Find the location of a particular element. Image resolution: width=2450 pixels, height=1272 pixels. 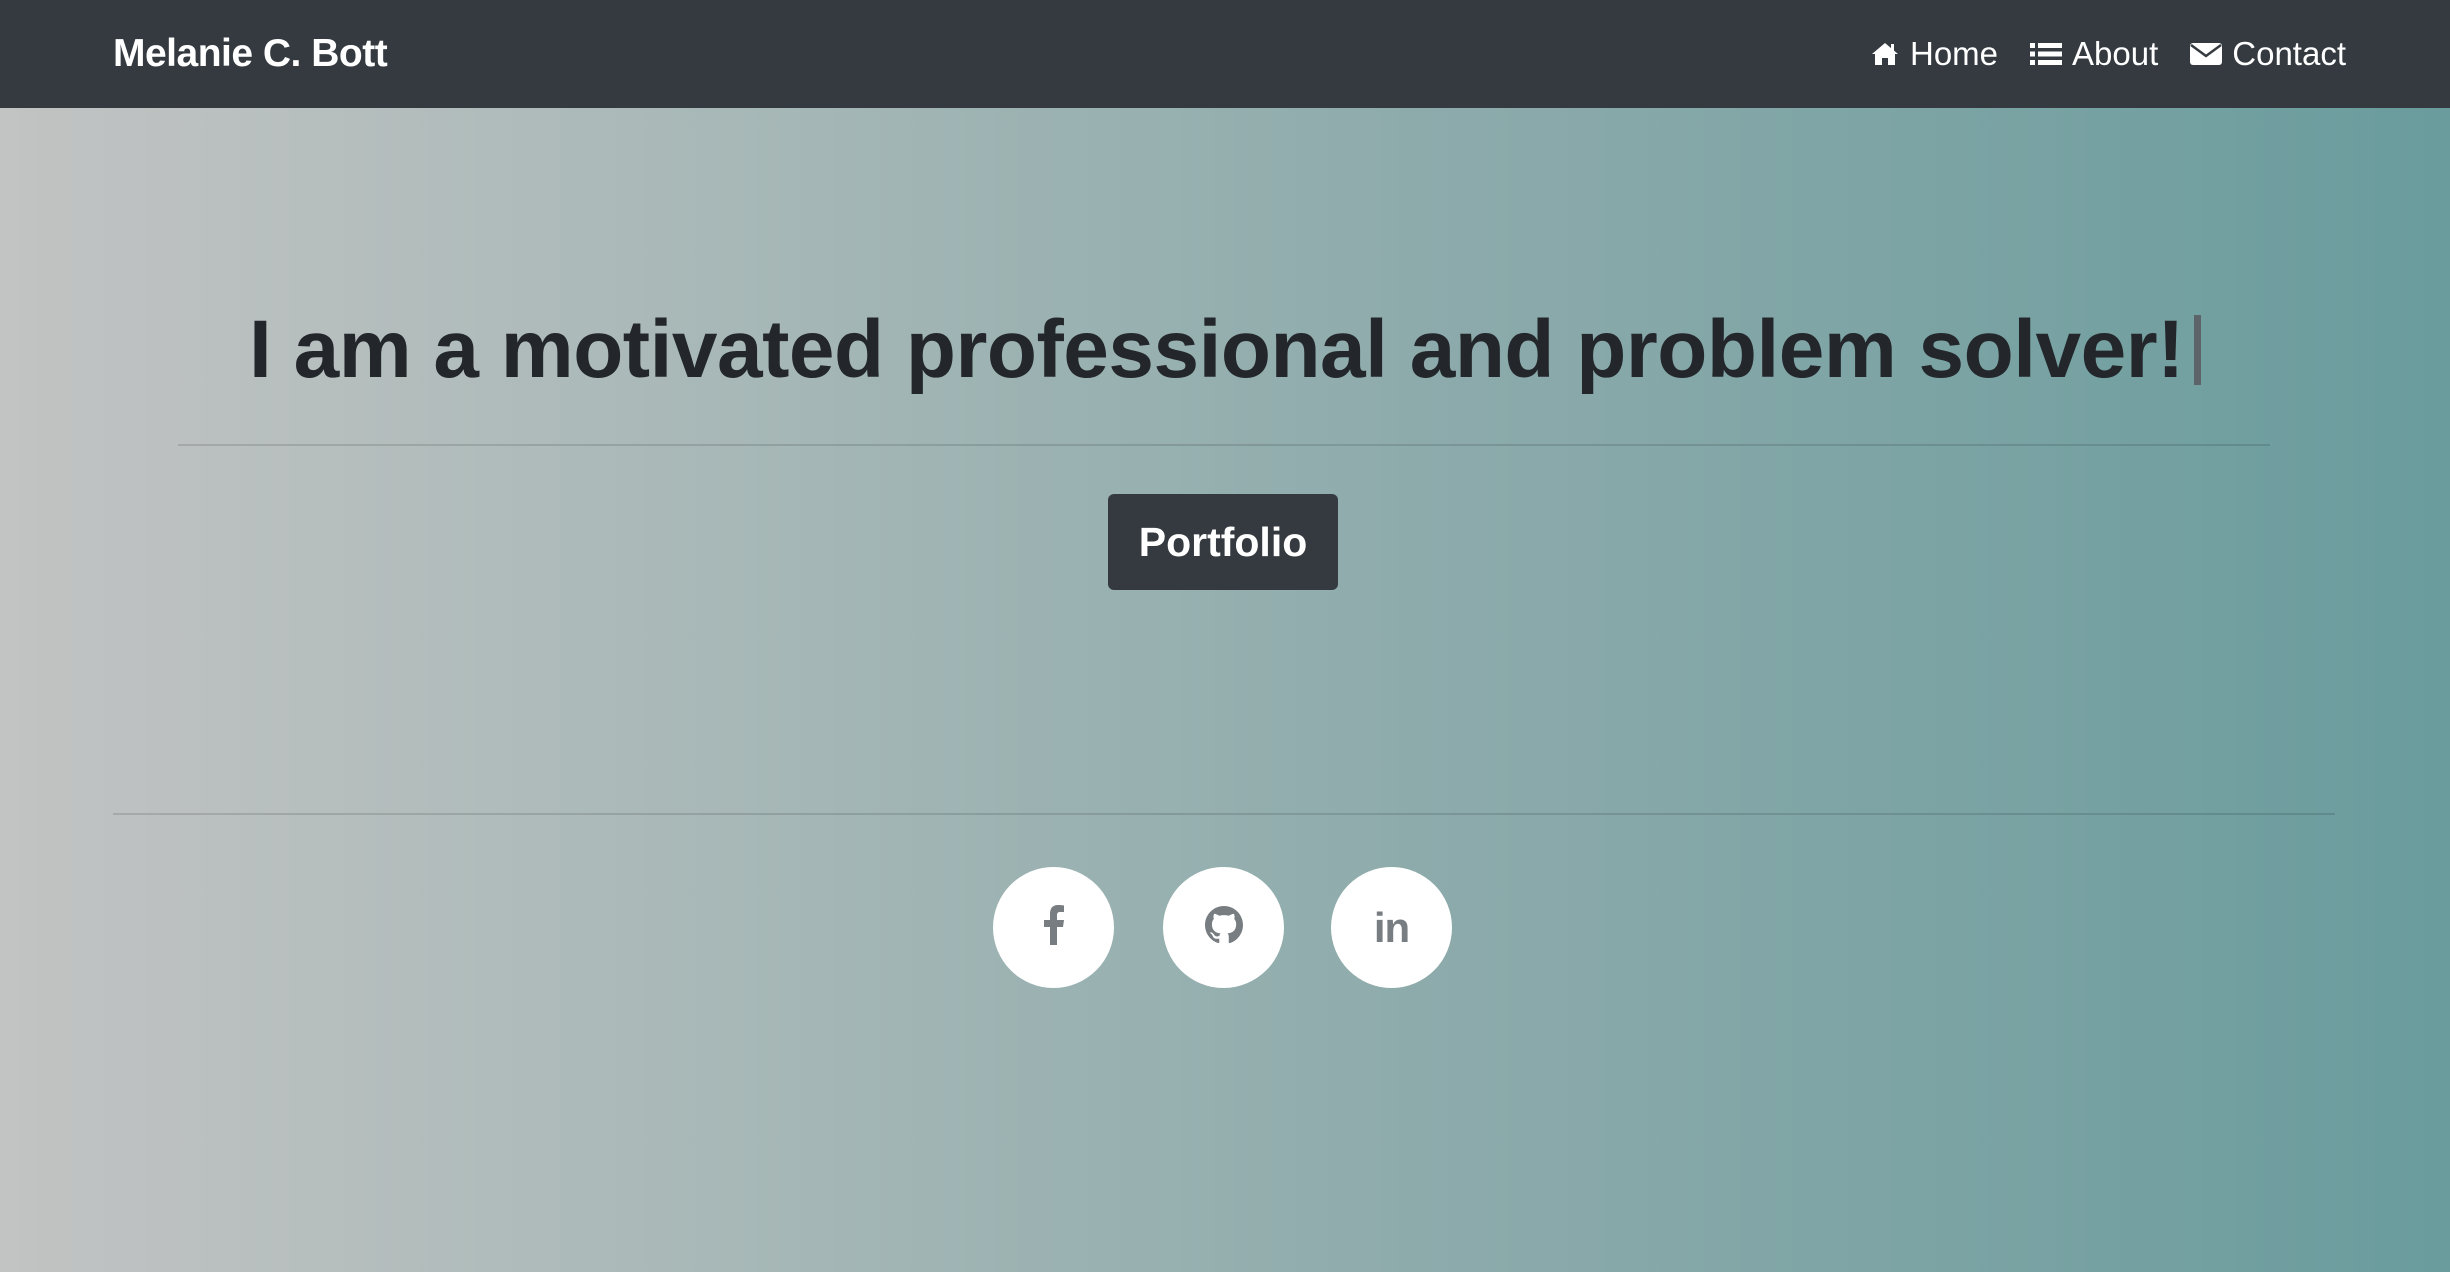

github-icon is located at coordinates (1223, 927).